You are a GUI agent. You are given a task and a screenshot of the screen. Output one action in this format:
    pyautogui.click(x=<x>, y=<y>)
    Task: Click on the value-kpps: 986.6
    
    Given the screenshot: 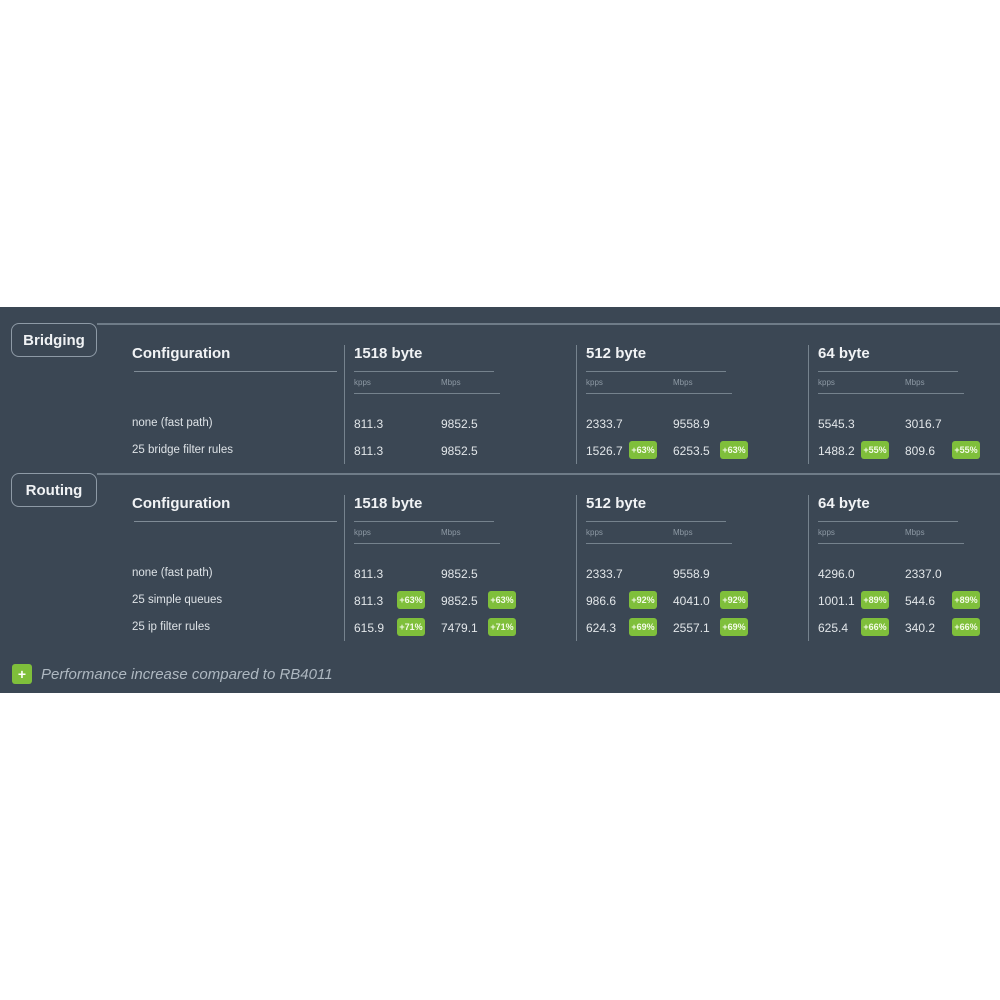 What is the action you would take?
    pyautogui.click(x=601, y=601)
    